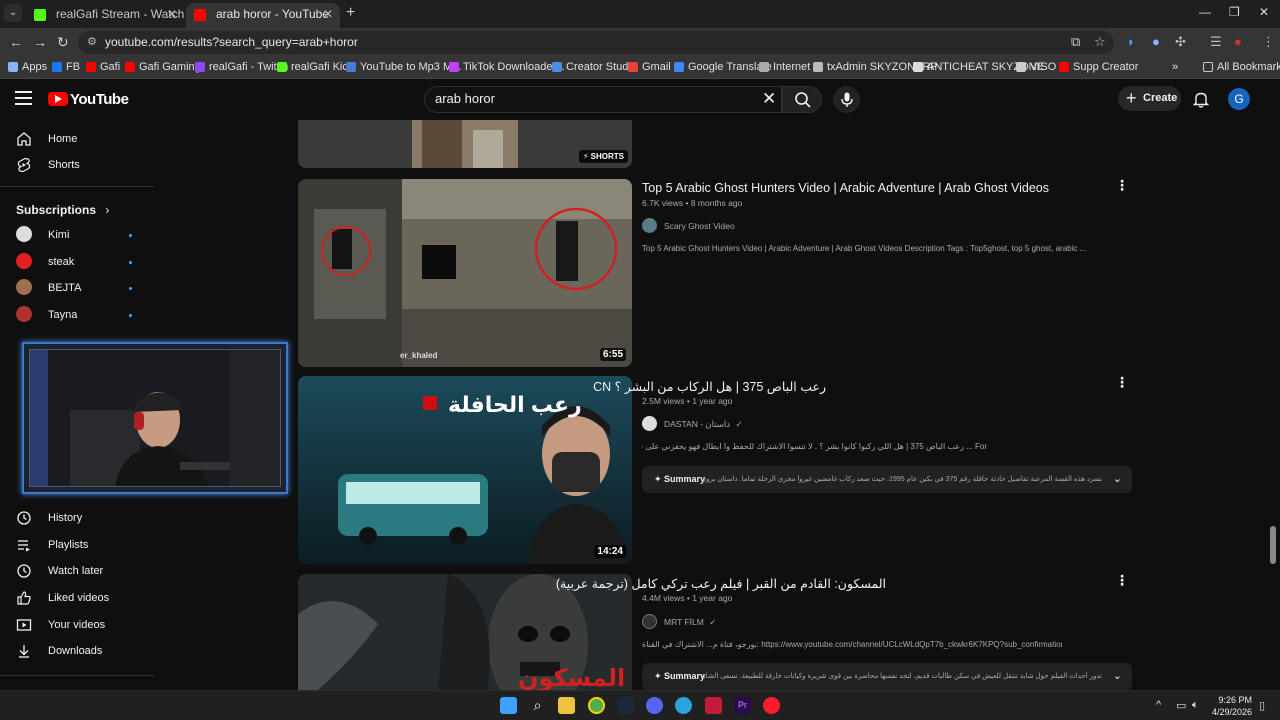 This screenshot has height=720, width=1280. I want to click on chrome-menu-icon: ⋮, so click(1268, 42).